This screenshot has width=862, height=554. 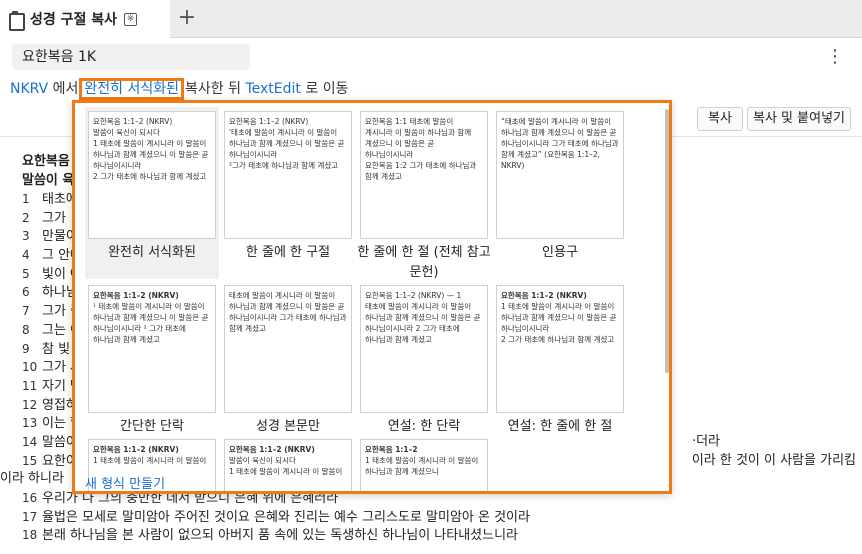 I want to click on verse-number: 18, so click(x=30, y=535).